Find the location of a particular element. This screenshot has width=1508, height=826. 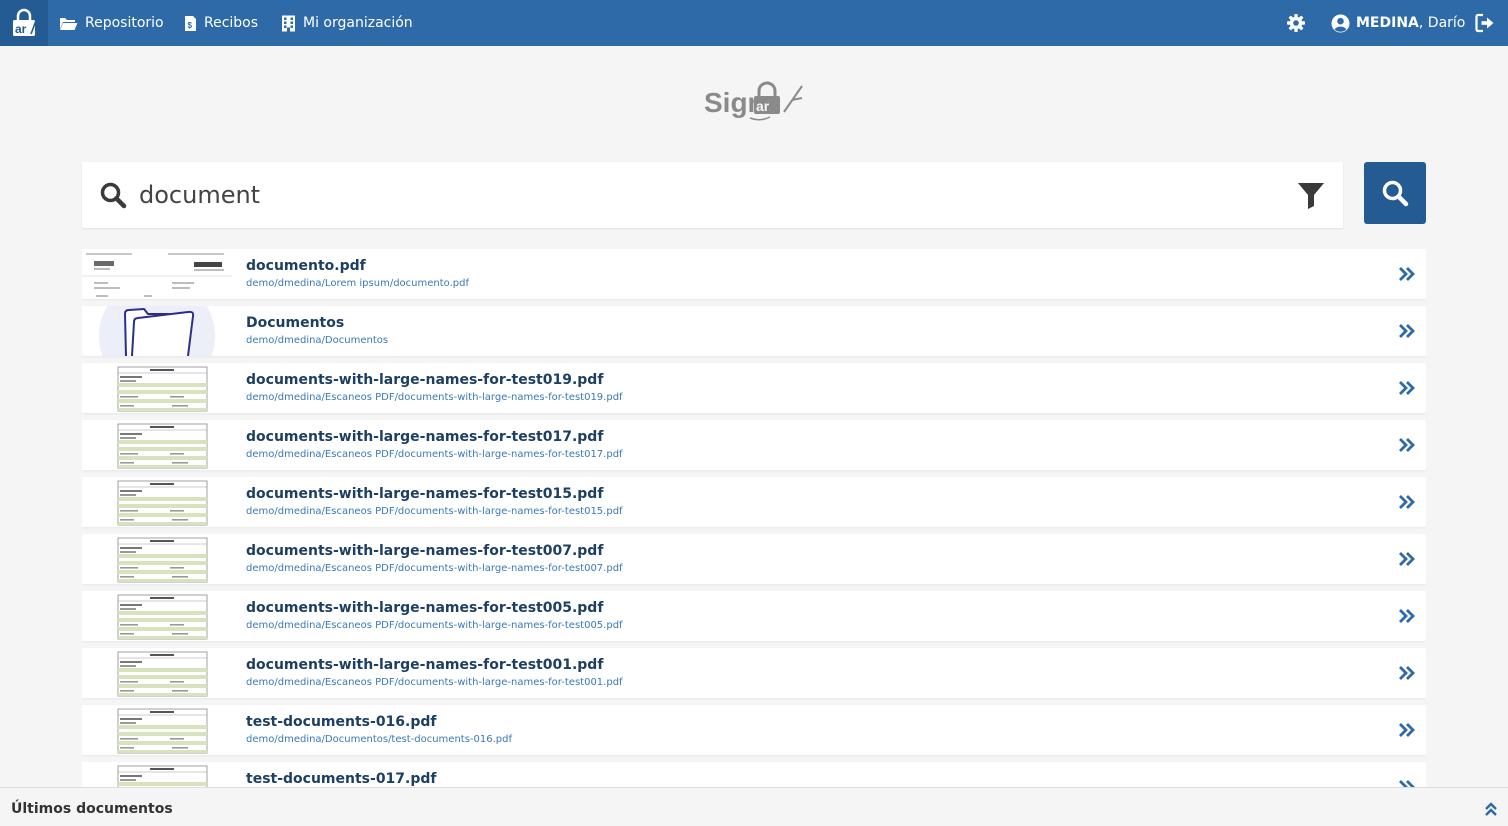

search-box-icon is located at coordinates (113, 195).